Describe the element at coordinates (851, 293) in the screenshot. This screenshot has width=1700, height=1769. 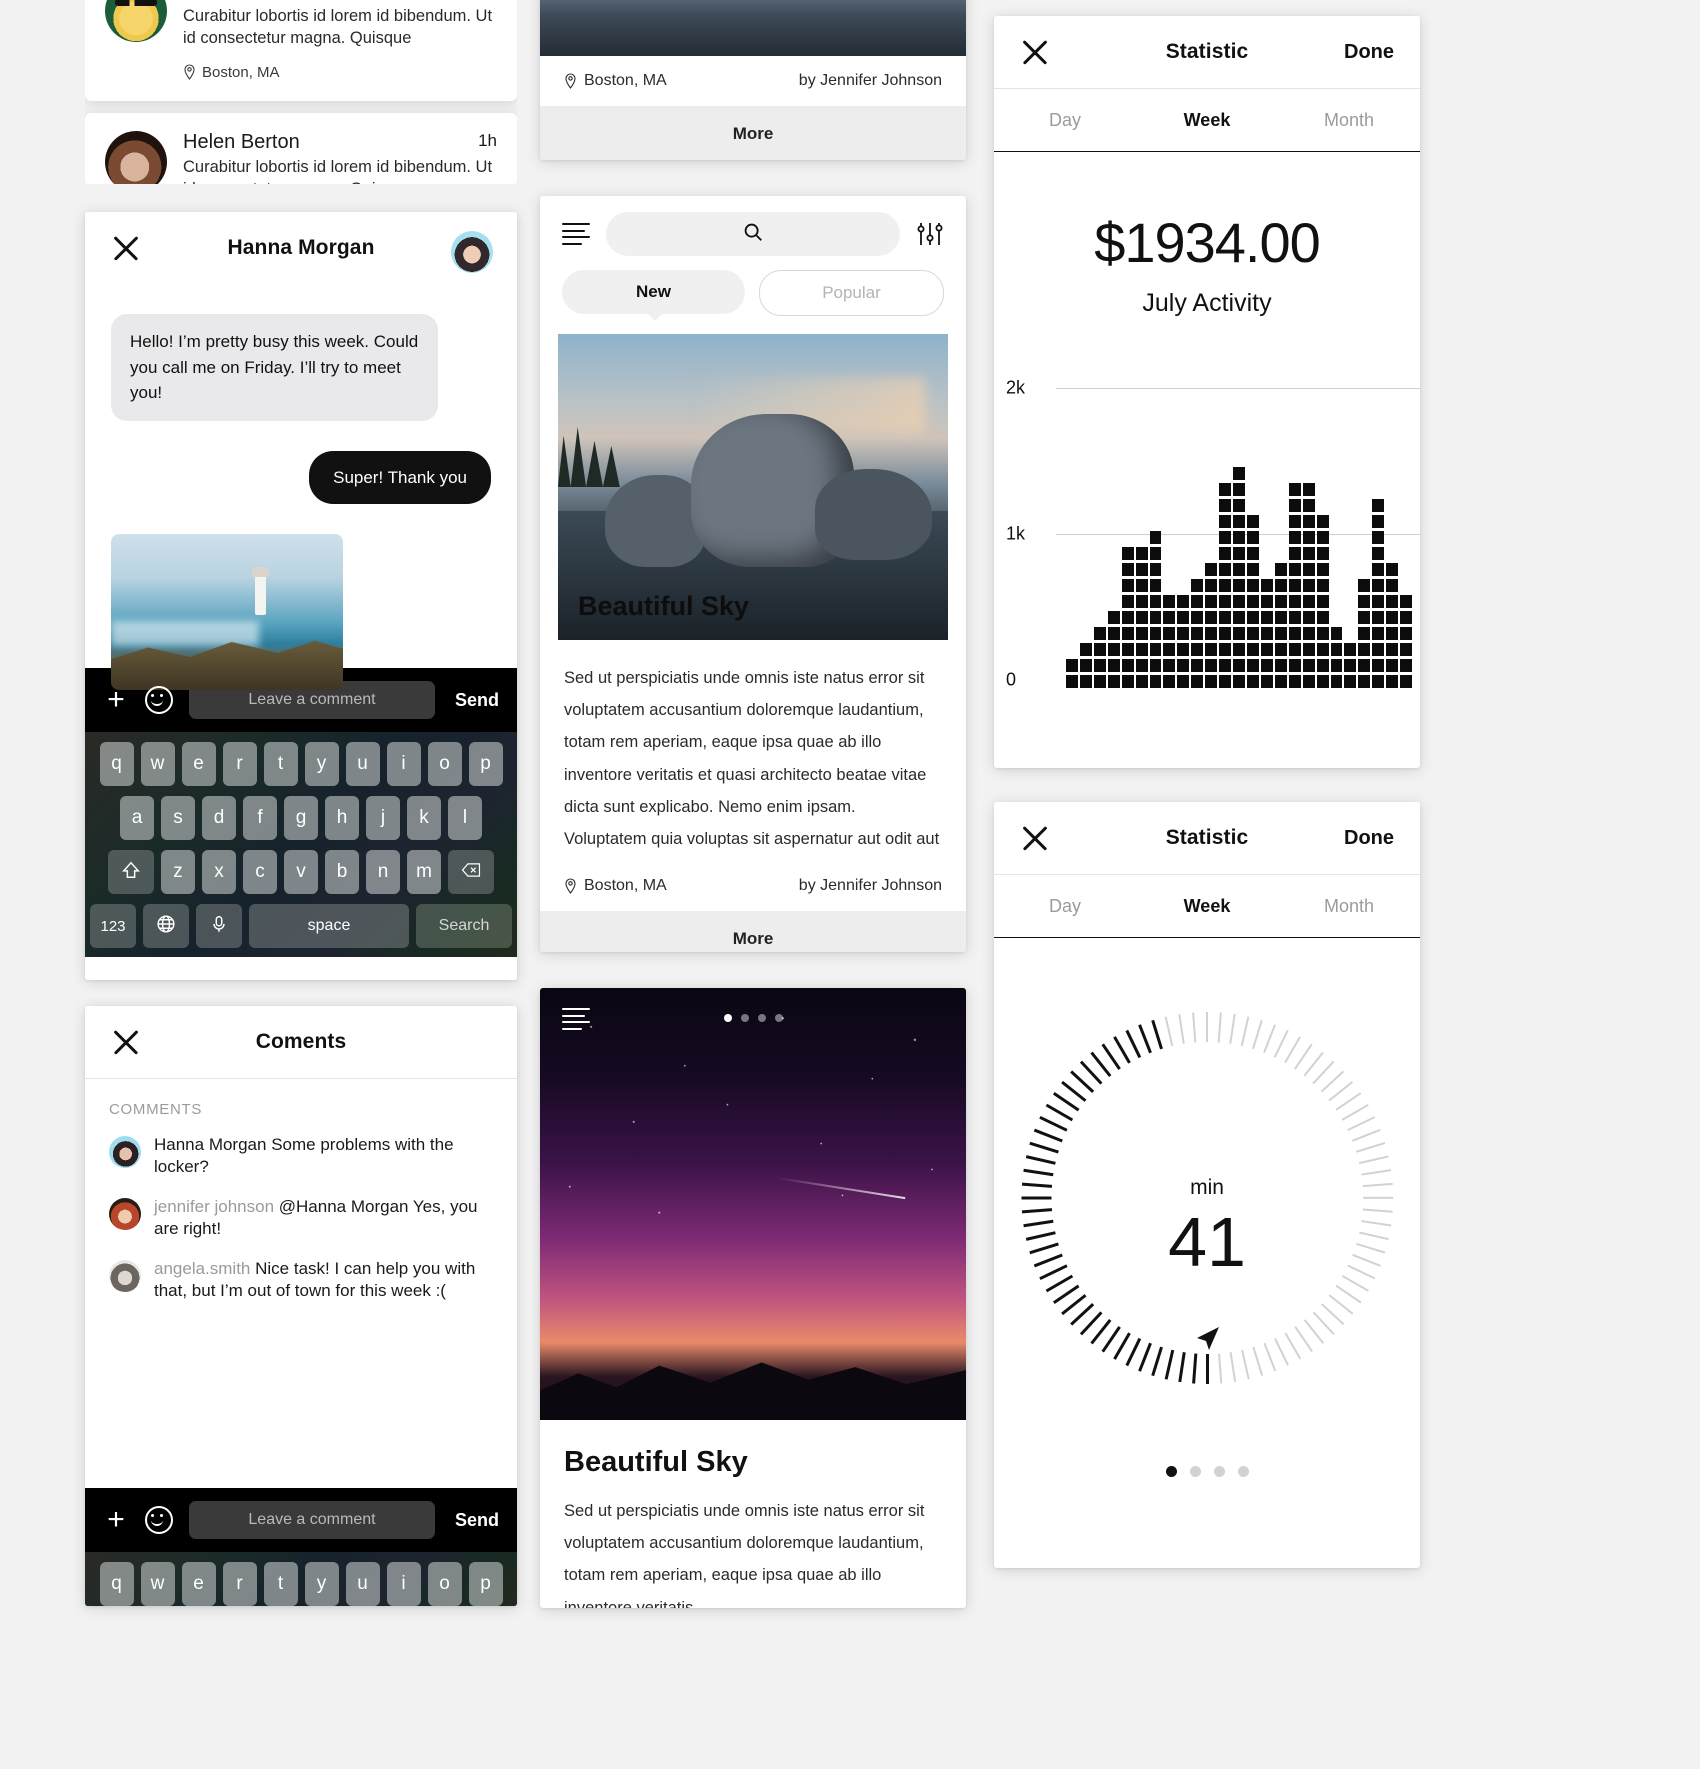
I see `tab-popular: Popular` at that location.